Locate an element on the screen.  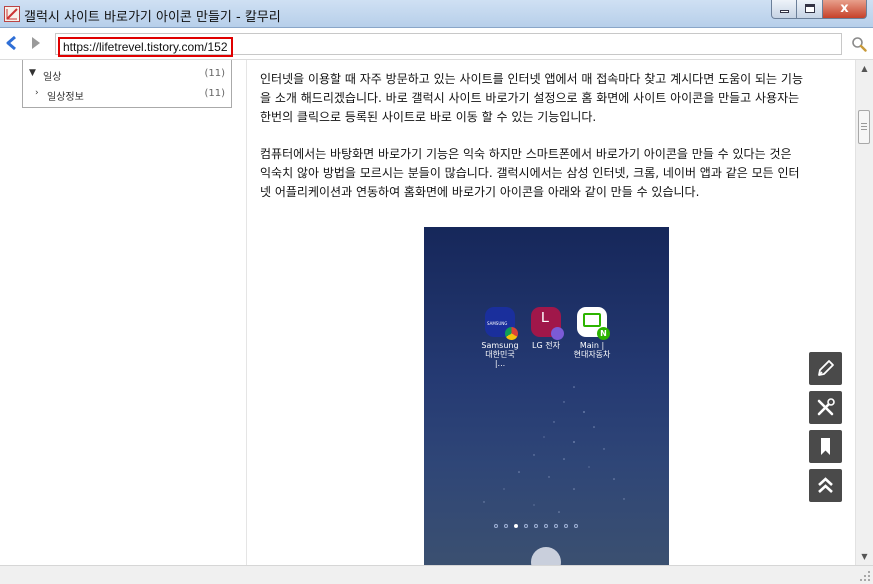
category-item-ilsang-jeongbo: › 일상정보 (11) is located at coordinates (127, 95).